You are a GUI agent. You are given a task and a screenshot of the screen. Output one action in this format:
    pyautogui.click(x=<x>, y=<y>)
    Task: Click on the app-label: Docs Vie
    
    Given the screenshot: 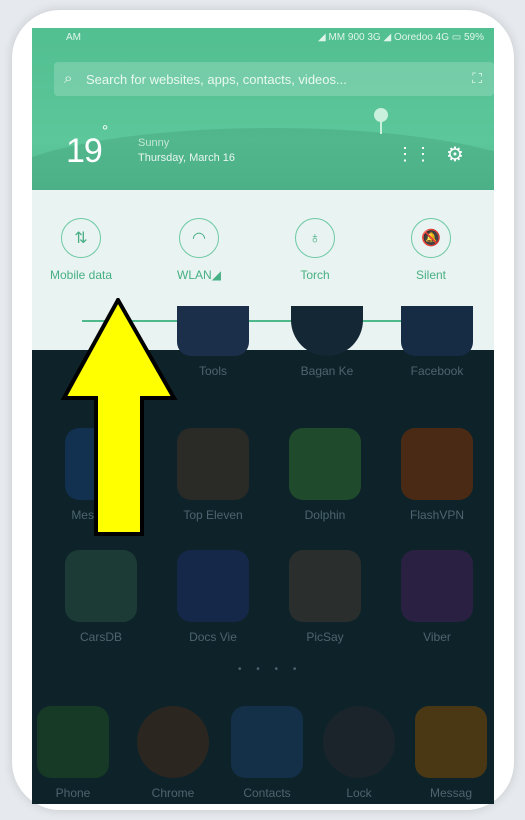 What is the action you would take?
    pyautogui.click(x=213, y=637)
    